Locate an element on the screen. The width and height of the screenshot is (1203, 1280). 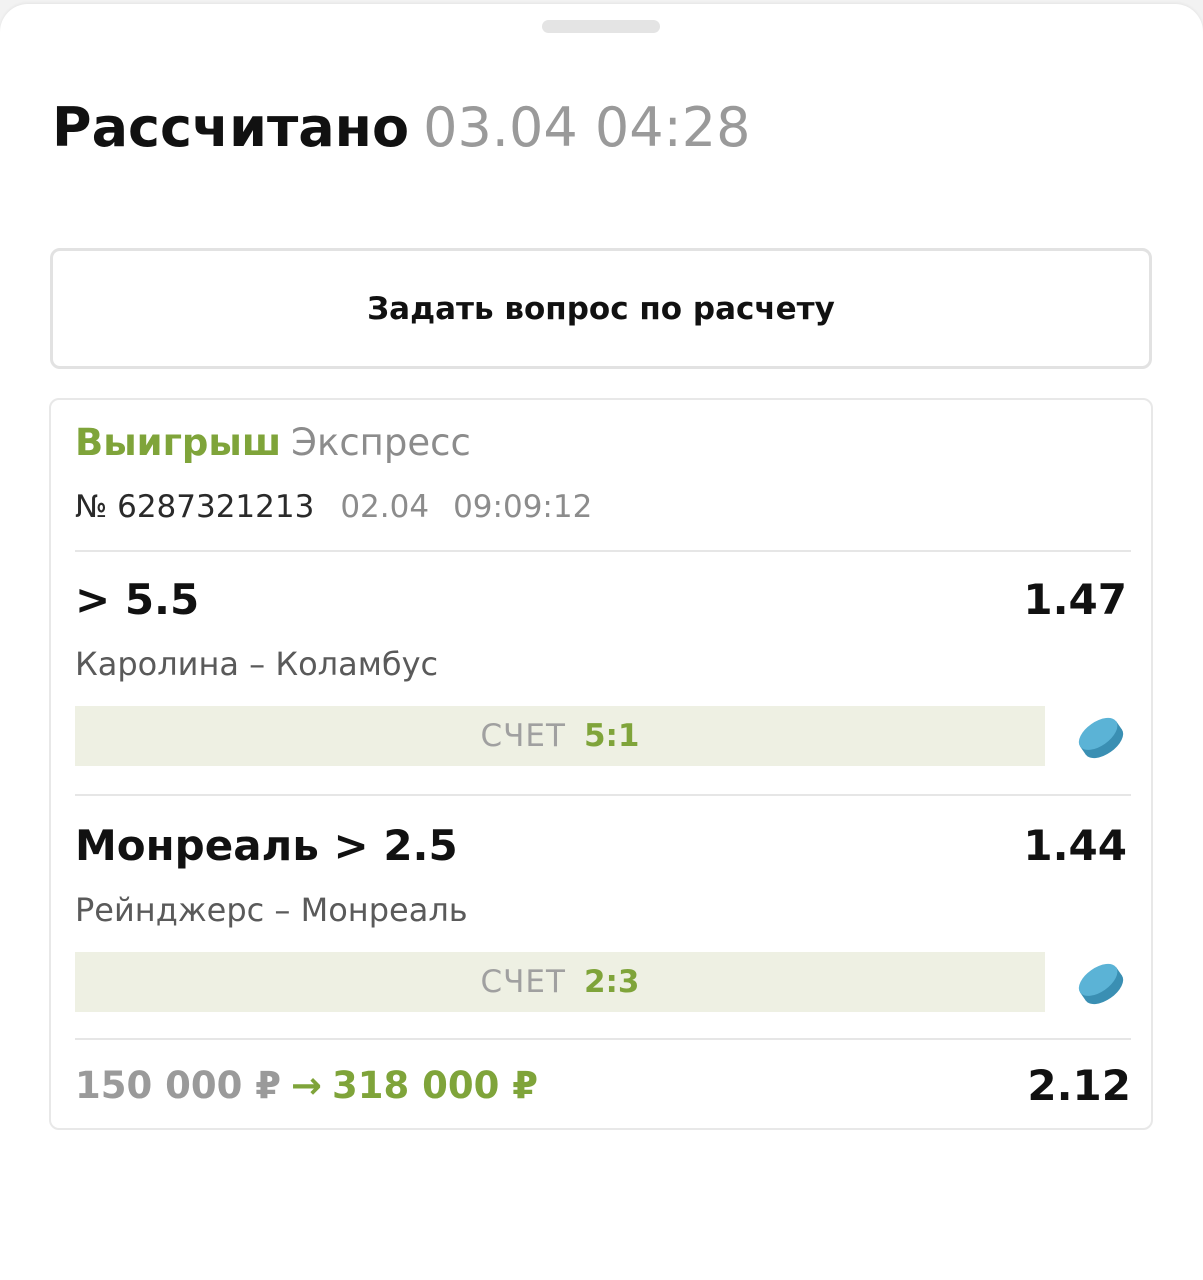
score-value: 5:1 is located at coordinates (611, 736).